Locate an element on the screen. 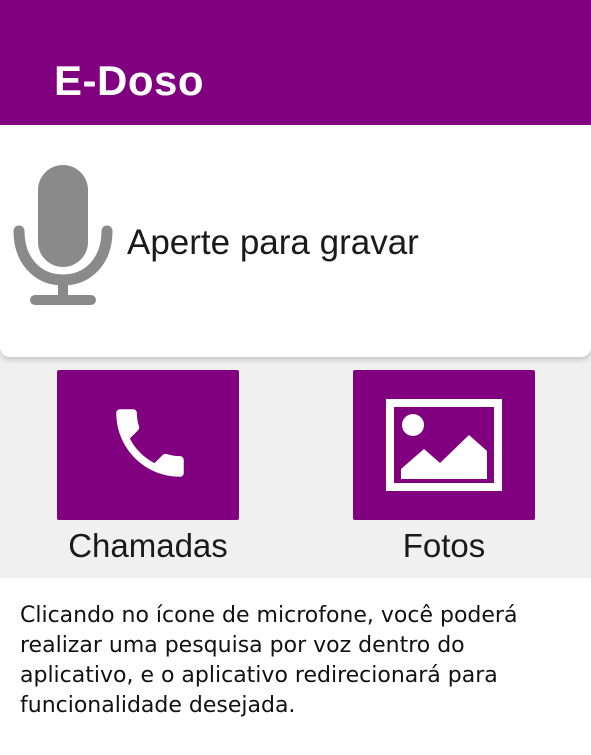  phone-icon is located at coordinates (150, 443).